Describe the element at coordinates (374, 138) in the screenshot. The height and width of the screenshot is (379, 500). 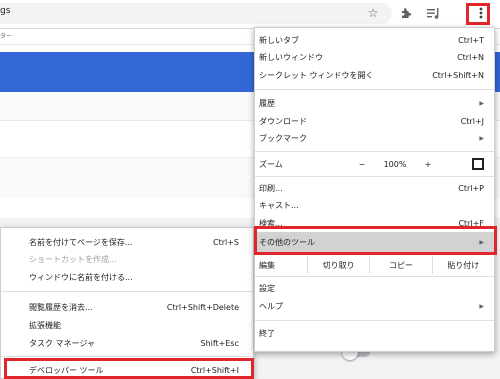
I see `menu-item-bookmarks: ブックマーク ▶` at that location.